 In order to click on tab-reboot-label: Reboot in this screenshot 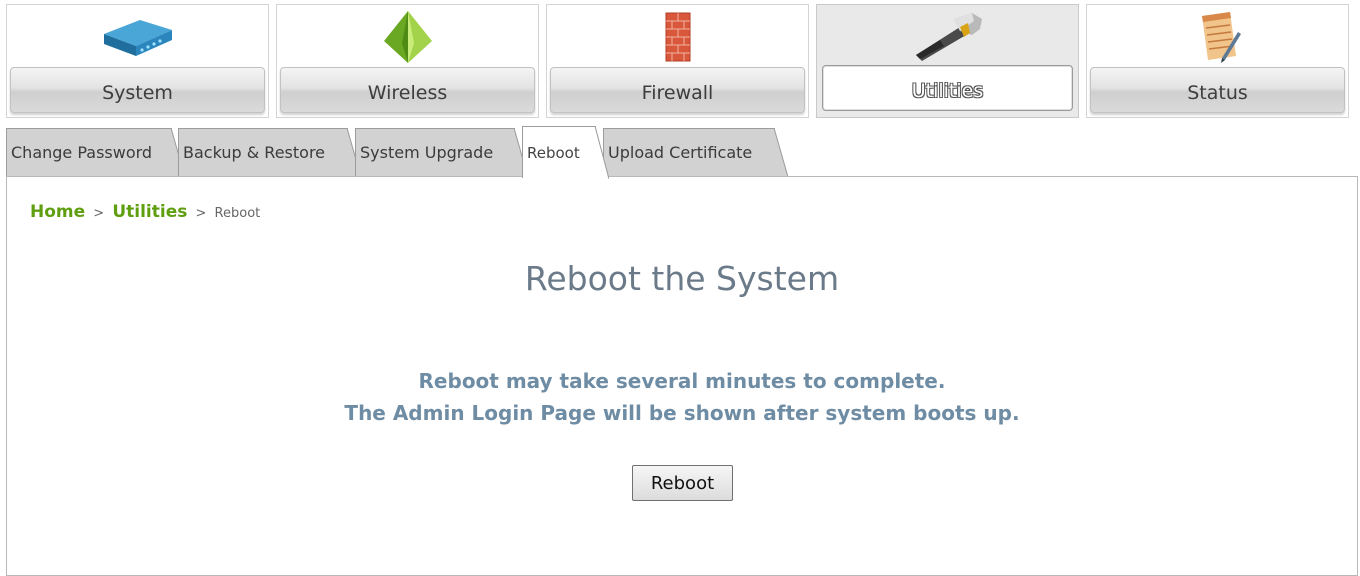, I will do `click(553, 152)`.